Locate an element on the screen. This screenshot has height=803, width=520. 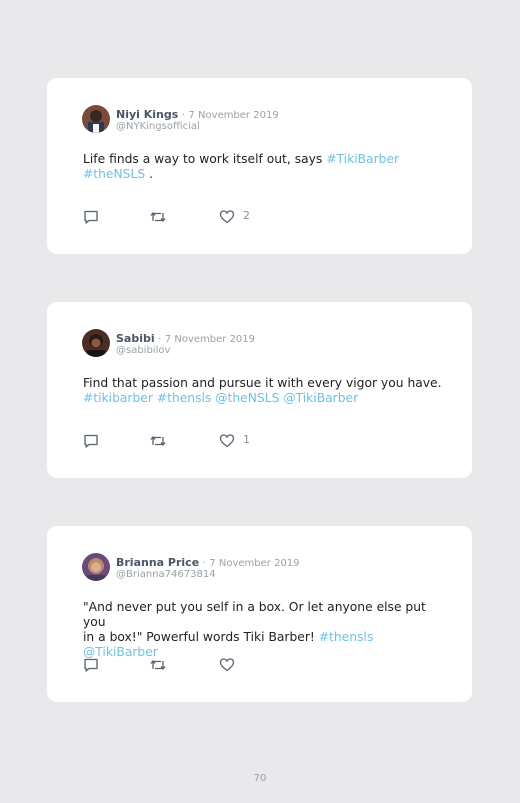
hashtag-link: #TikiBarber is located at coordinates (362, 159).